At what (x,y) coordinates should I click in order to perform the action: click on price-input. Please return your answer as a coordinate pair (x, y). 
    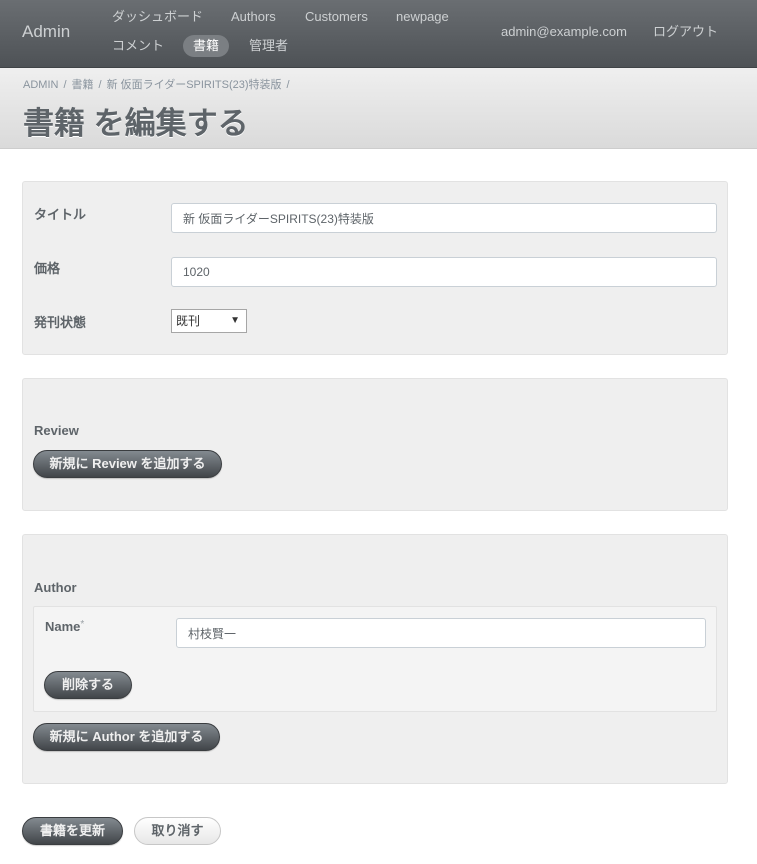
    Looking at the image, I should click on (444, 272).